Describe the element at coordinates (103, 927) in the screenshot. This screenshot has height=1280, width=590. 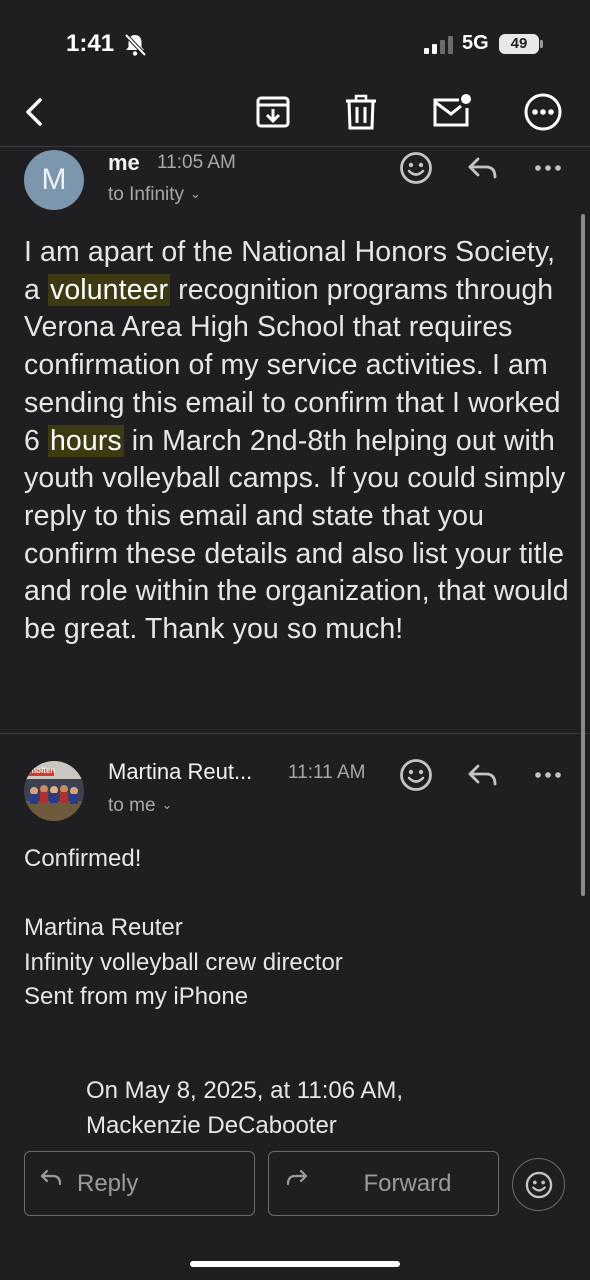
I see `body-line: Martina Reuter` at that location.